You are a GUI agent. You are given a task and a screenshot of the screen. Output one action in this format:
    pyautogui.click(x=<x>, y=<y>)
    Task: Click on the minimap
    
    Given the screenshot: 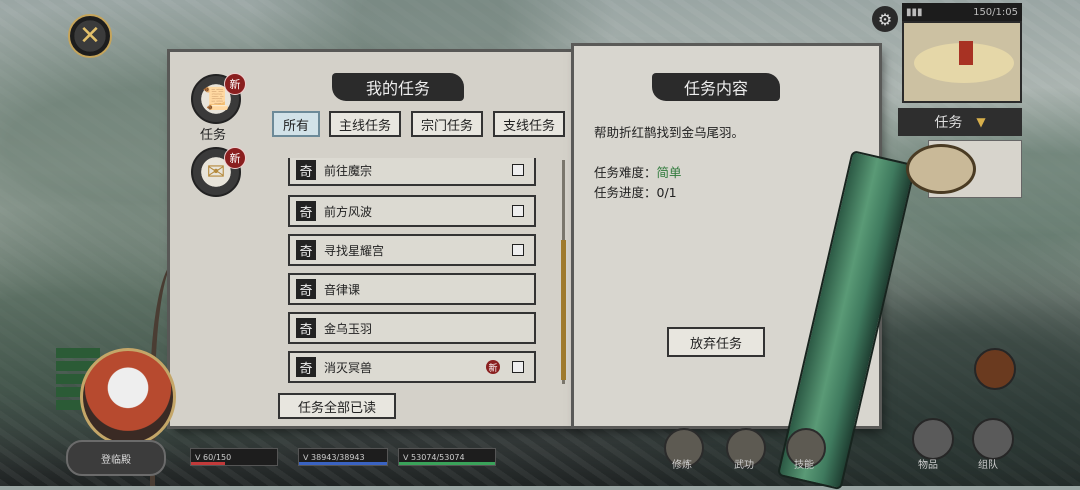 What is the action you would take?
    pyautogui.click(x=962, y=62)
    